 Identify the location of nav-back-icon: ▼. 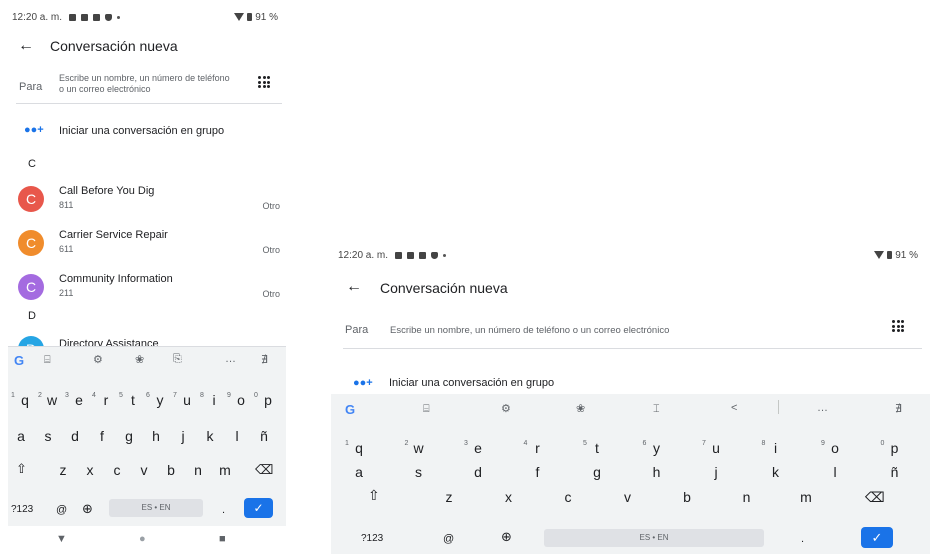
(61, 539).